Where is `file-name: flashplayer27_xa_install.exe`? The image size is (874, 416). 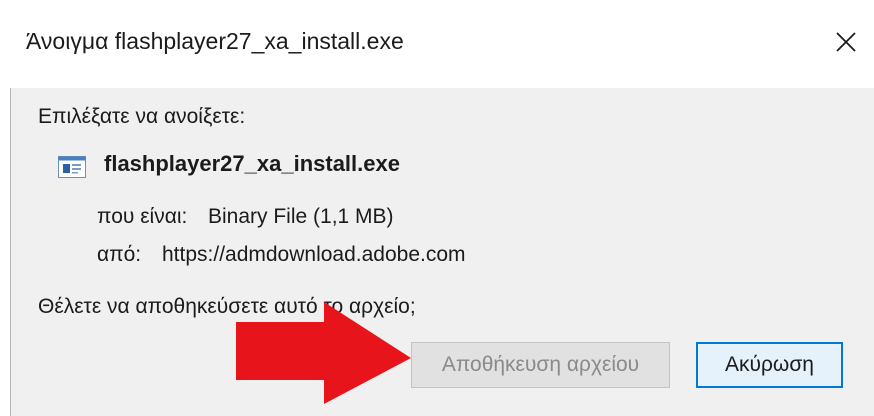 file-name: flashplayer27_xa_install.exe is located at coordinates (252, 163).